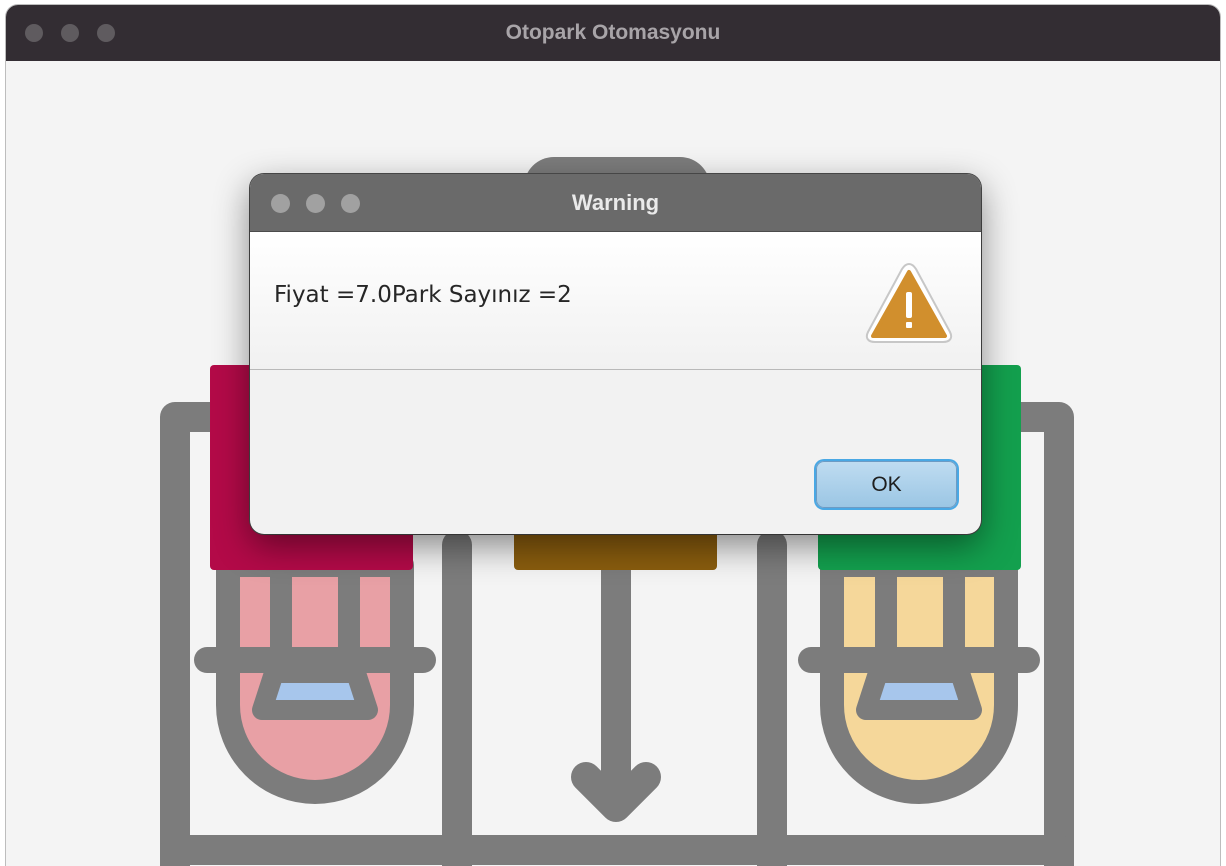 The height and width of the screenshot is (866, 1226). I want to click on dialog-titlebar: Warning, so click(615, 203).